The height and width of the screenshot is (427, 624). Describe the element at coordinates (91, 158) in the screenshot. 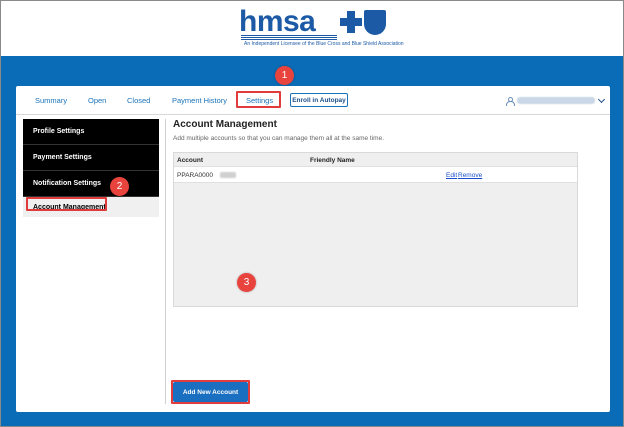

I see `sidebar-item-payment-settings: Payment Settings` at that location.